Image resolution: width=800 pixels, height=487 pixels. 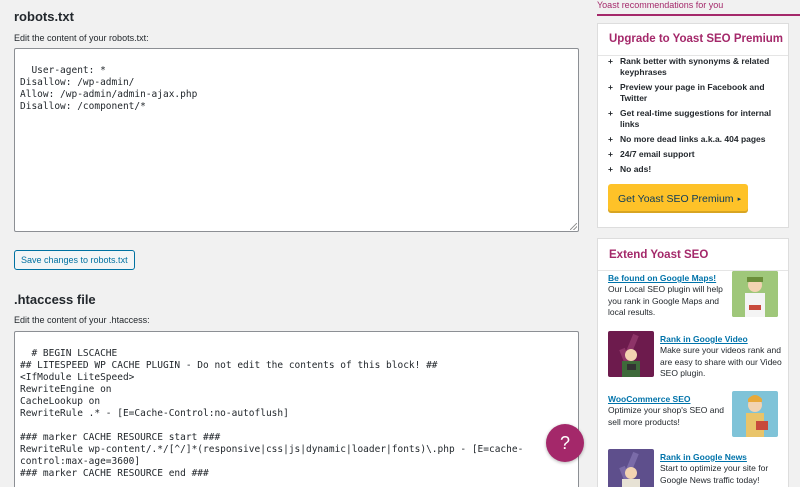 I want to click on htaccess-title: .htaccess file, so click(x=55, y=299).